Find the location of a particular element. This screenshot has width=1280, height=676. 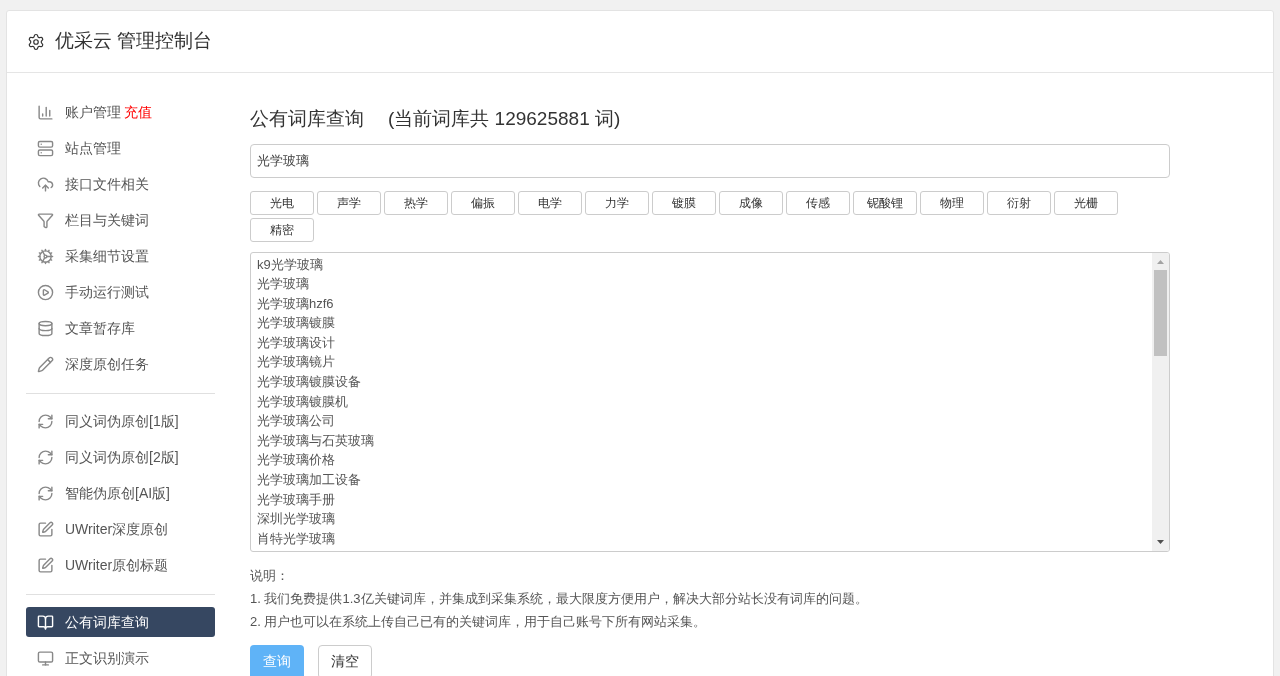

tag-button: 镀膜 is located at coordinates (684, 202).